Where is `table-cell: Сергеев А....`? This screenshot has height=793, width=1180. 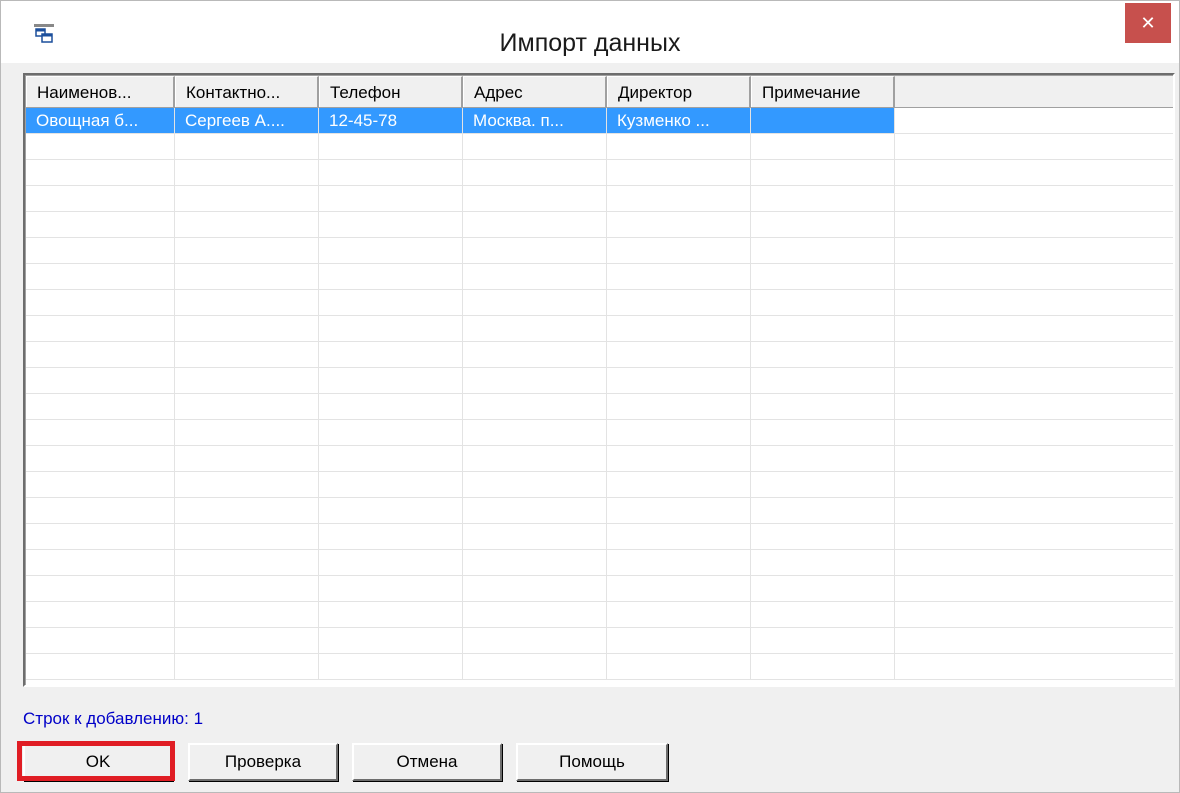
table-cell: Сергеев А.... is located at coordinates (247, 120).